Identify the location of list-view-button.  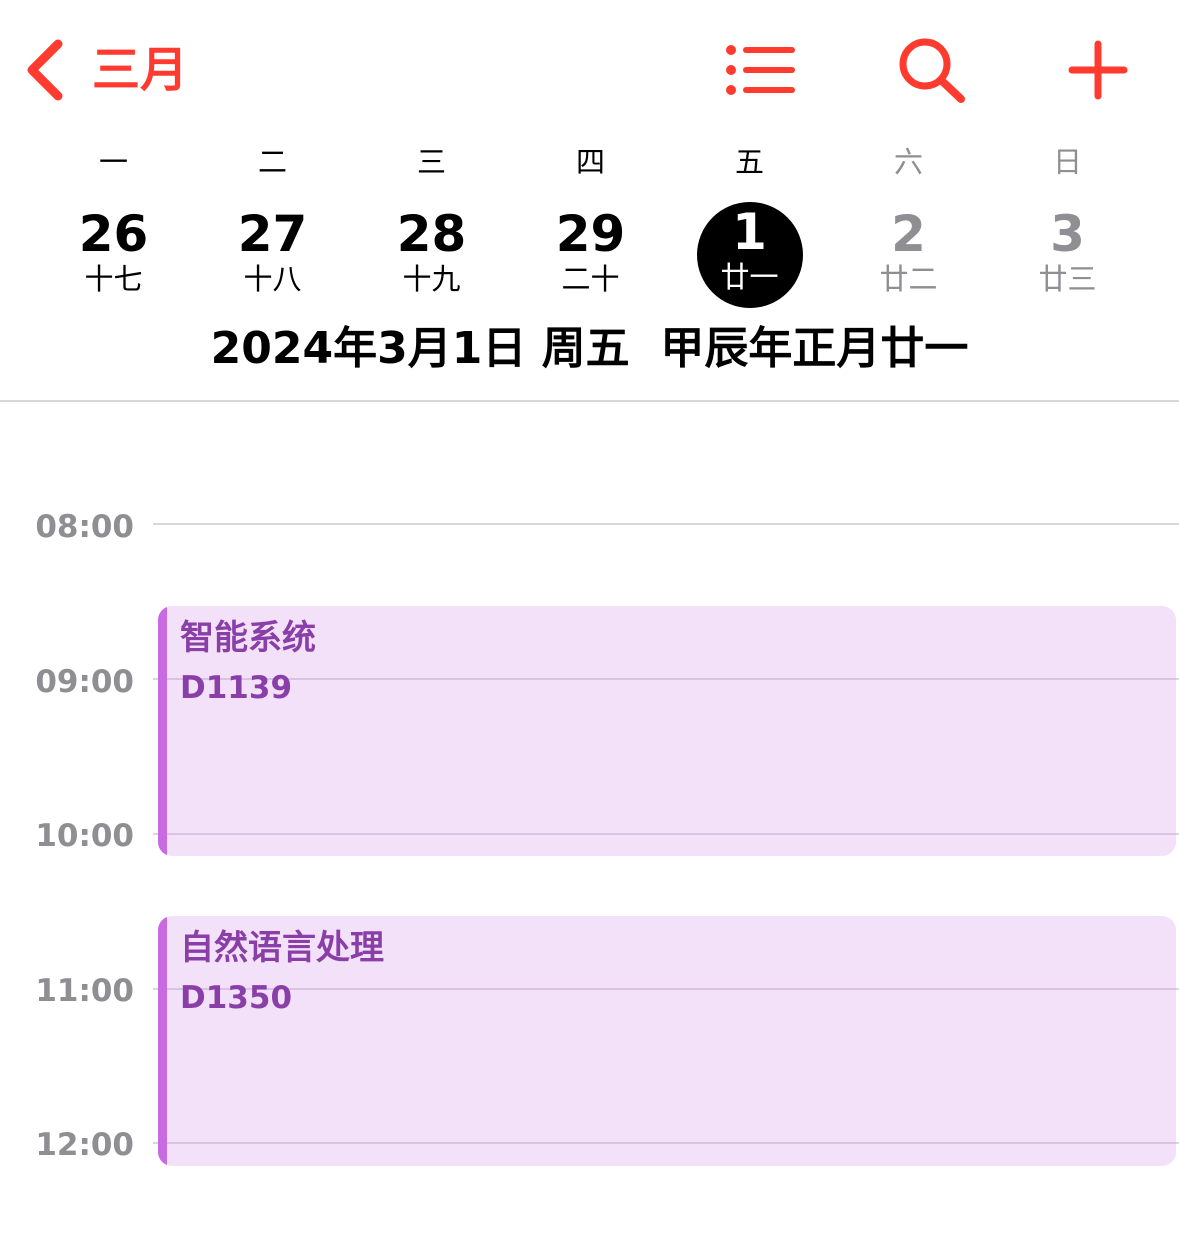
(760, 72).